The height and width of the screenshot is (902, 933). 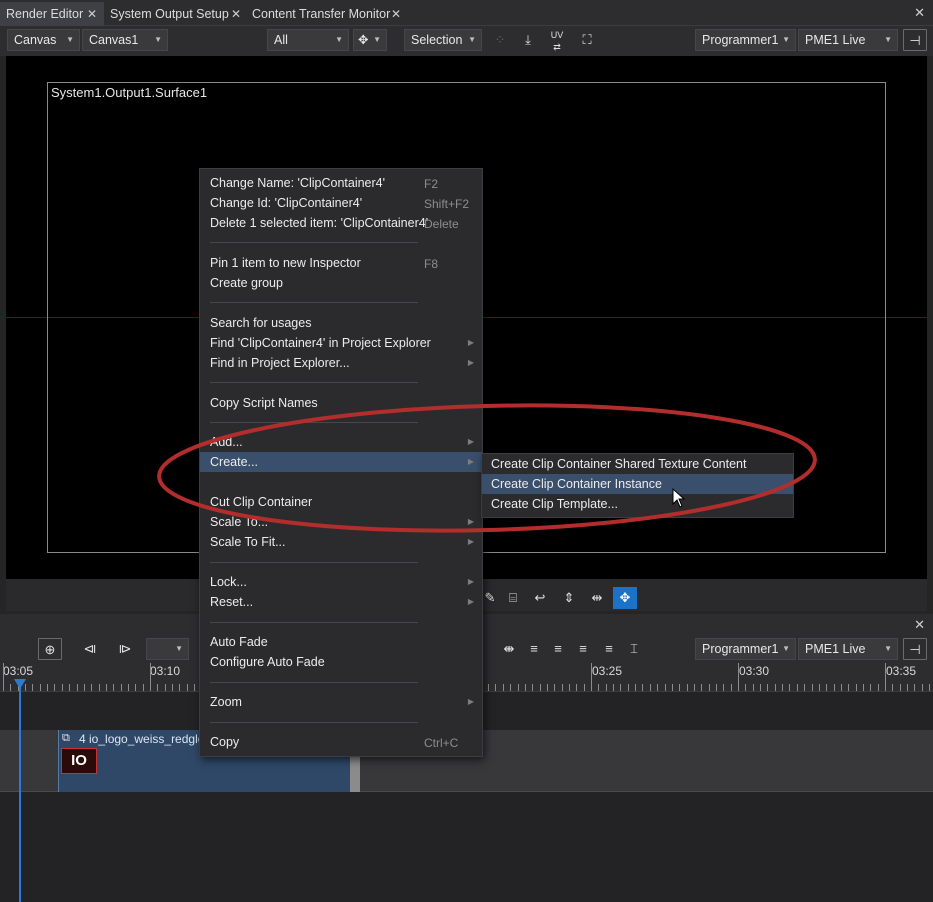 I want to click on menu-item-lock: Lock... ▶, so click(x=341, y=582).